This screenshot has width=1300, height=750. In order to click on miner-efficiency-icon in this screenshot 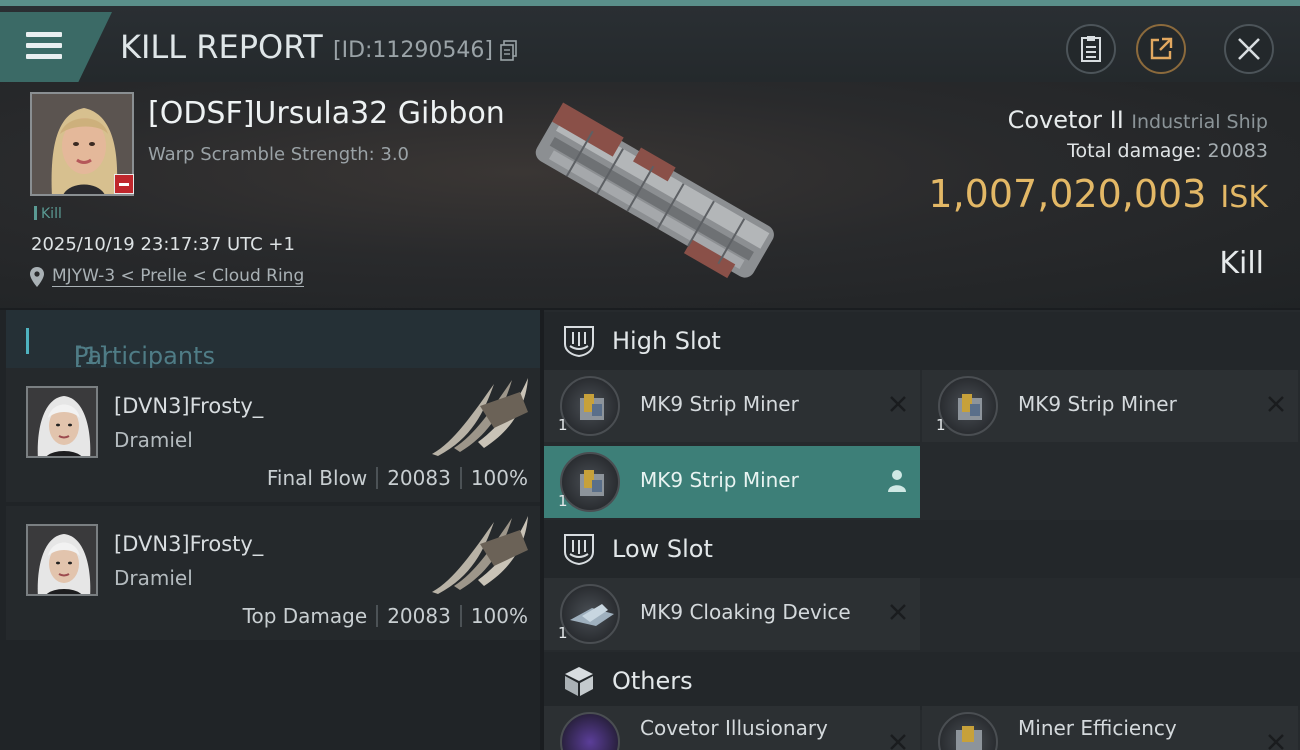, I will do `click(968, 731)`.